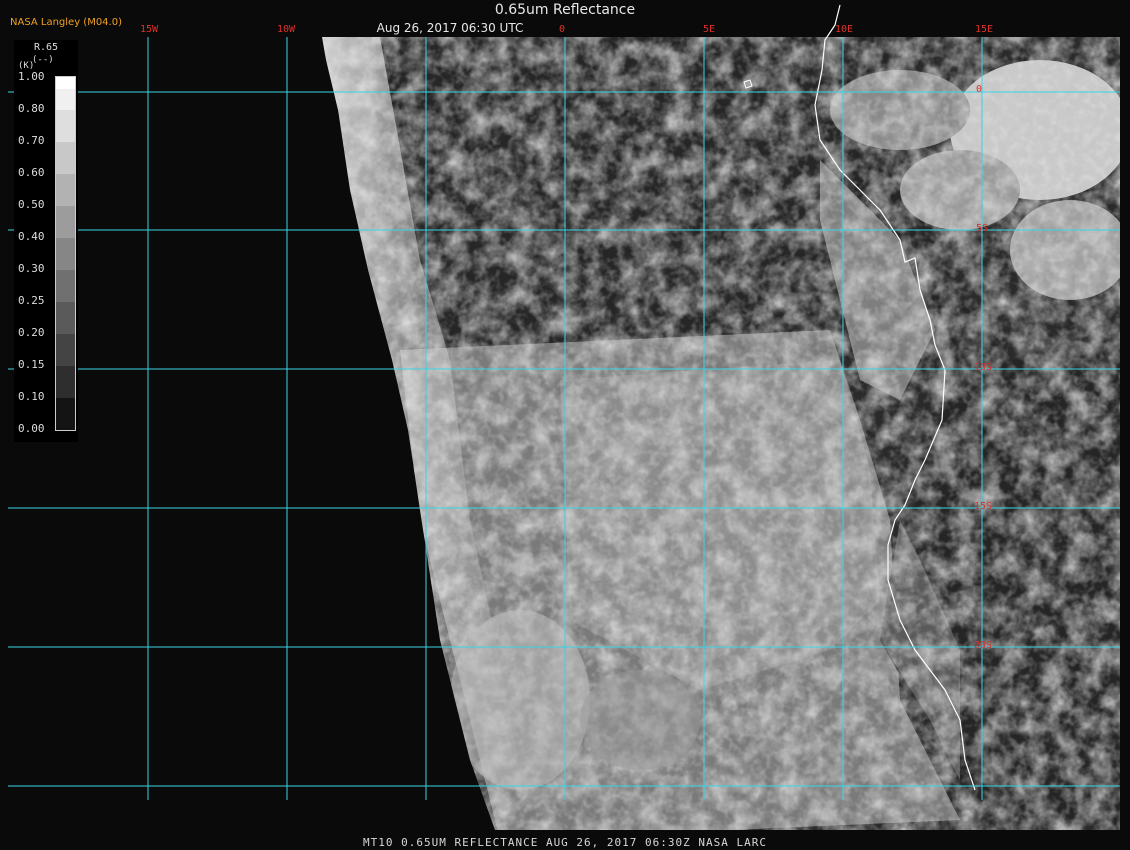 The width and height of the screenshot is (1130, 850). Describe the element at coordinates (31, 364) in the screenshot. I see `colorbar-tick: 0.15` at that location.